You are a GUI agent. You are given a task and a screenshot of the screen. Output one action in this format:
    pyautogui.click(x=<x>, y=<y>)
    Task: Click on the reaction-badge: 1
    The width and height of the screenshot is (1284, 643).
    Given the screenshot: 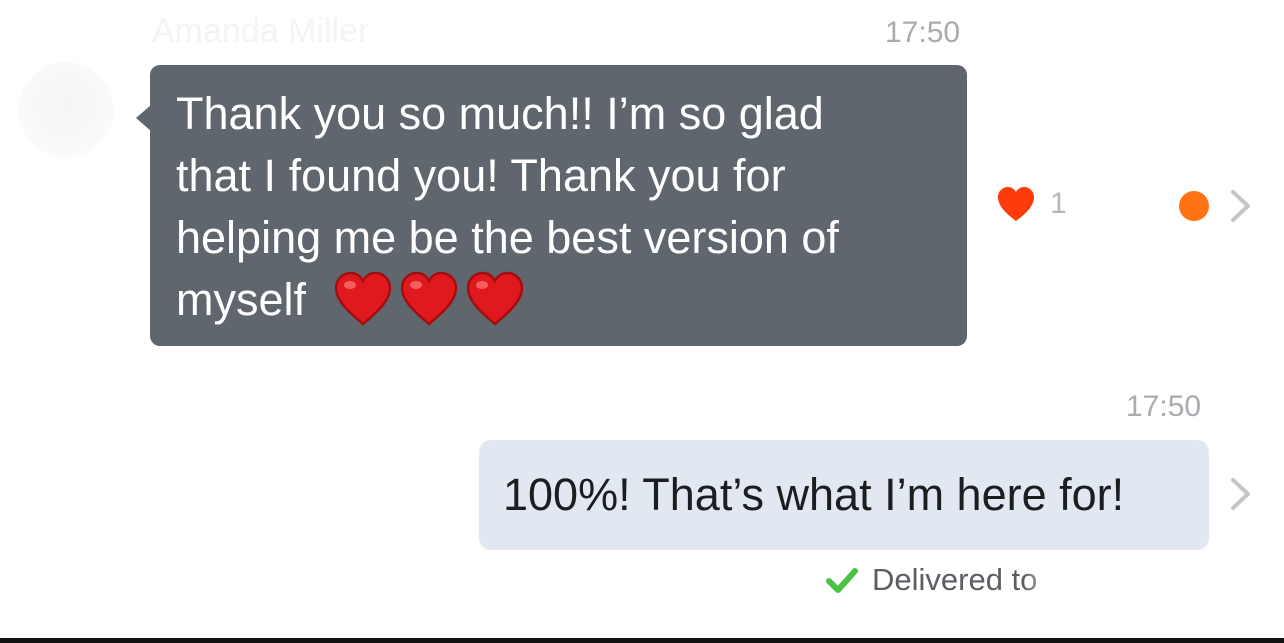 What is the action you would take?
    pyautogui.click(x=1031, y=204)
    